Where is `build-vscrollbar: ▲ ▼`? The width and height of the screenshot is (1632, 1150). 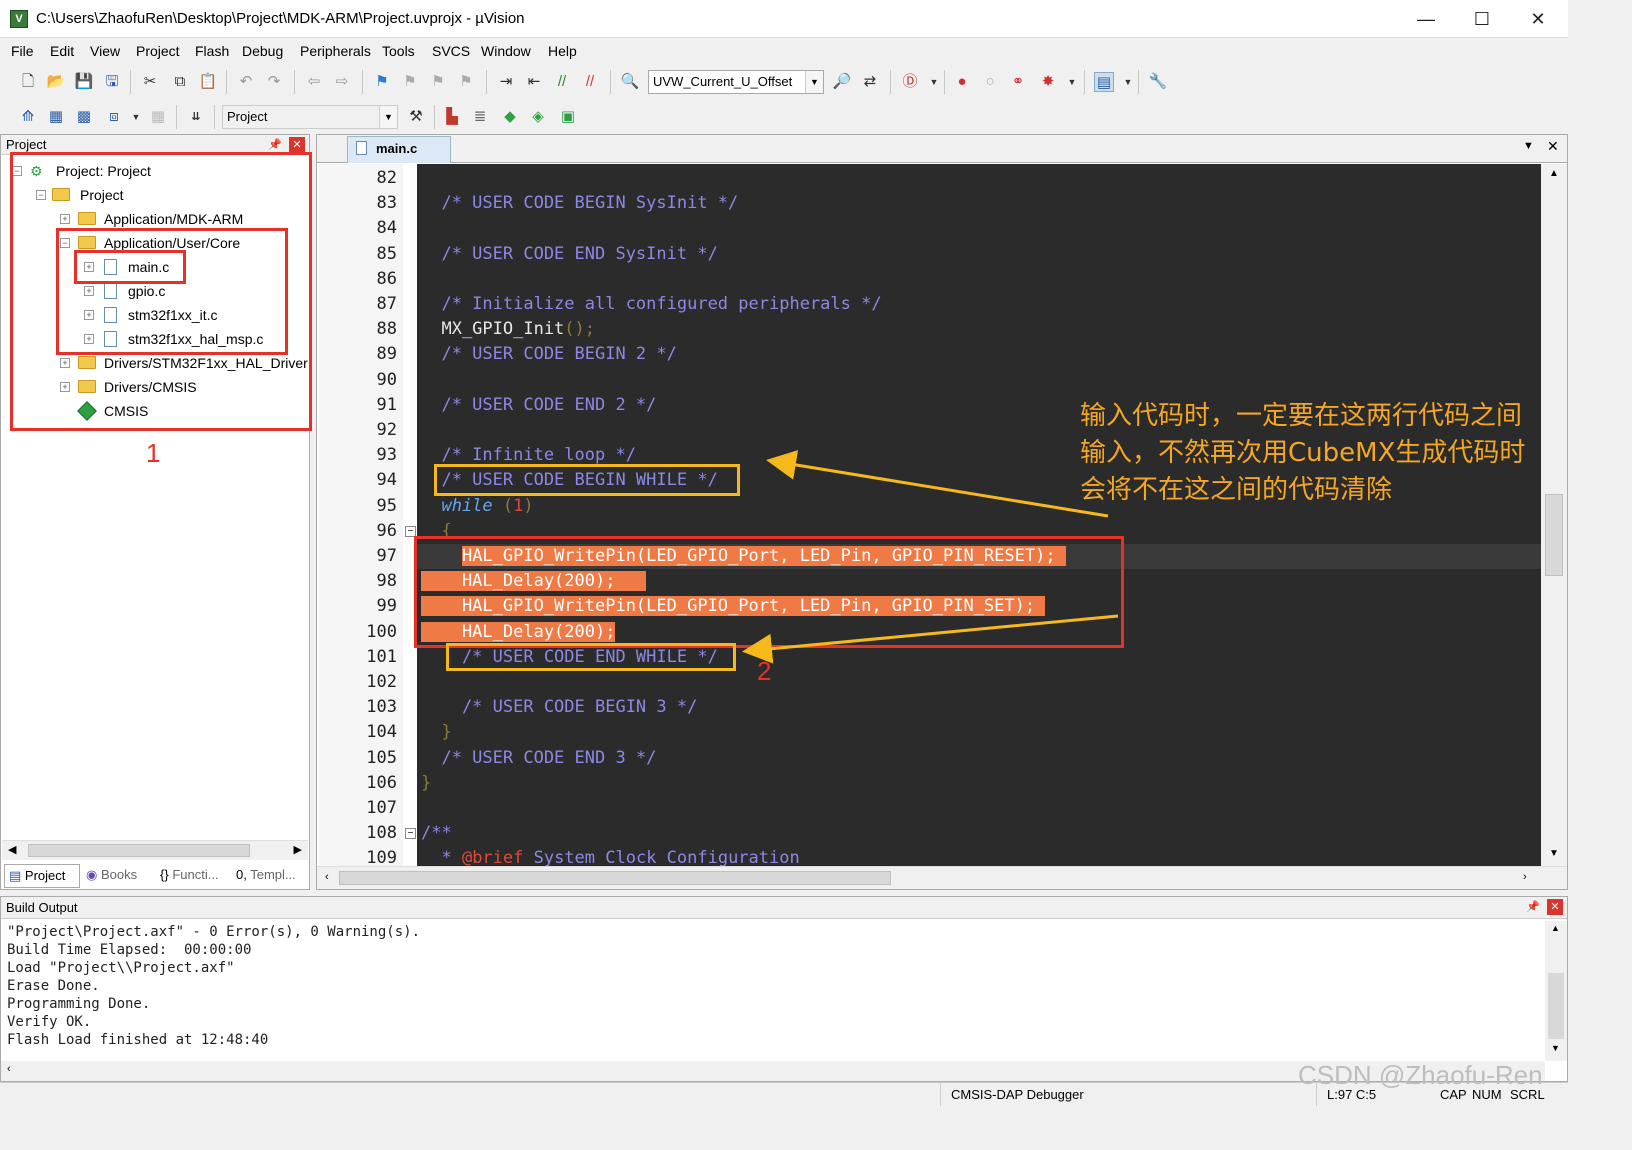 build-vscrollbar: ▲ ▼ is located at coordinates (1556, 991).